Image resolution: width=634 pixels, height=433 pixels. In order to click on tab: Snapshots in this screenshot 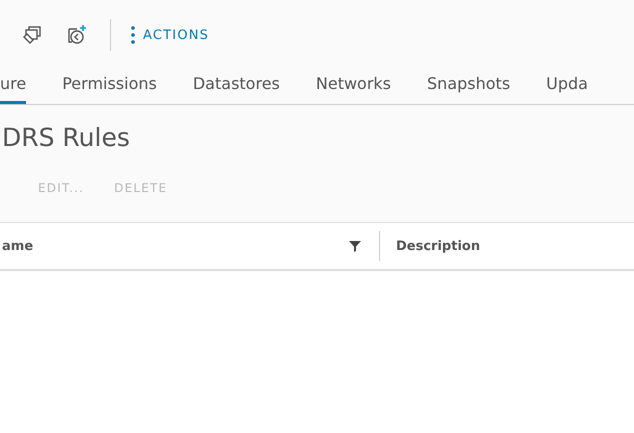, I will do `click(468, 87)`.